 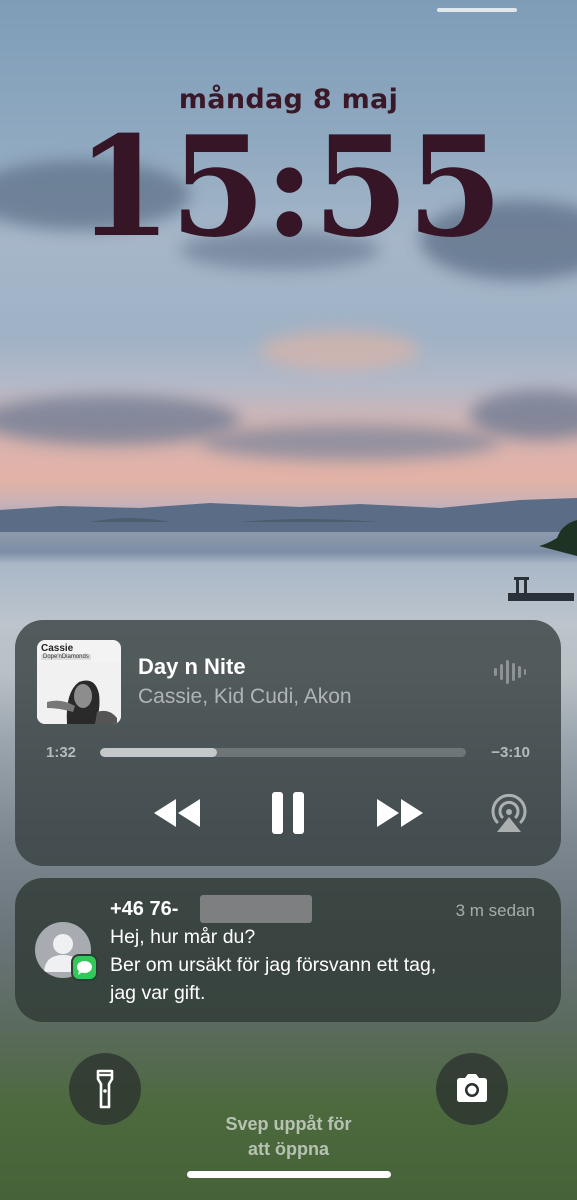 I want to click on album-cover-photo, so click(x=79, y=693).